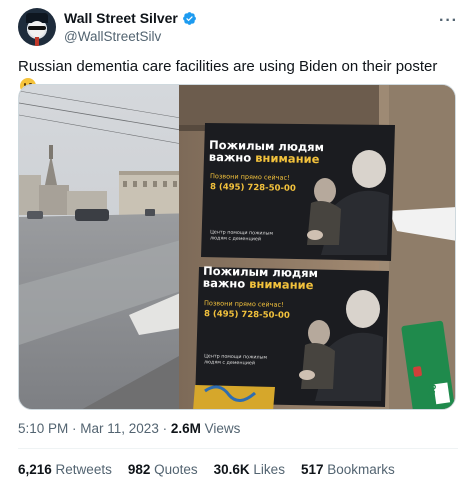 This screenshot has width=474, height=486. I want to click on poster-top-headline: Пожилым людям важно внимание, so click(266, 152).